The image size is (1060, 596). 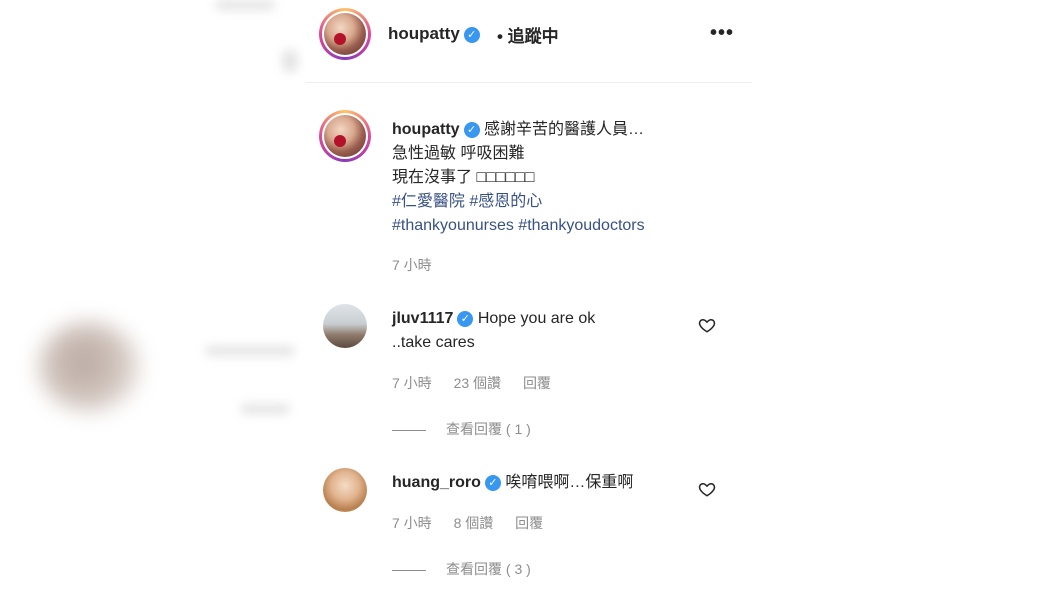 I want to click on caption-avatar, so click(x=345, y=136).